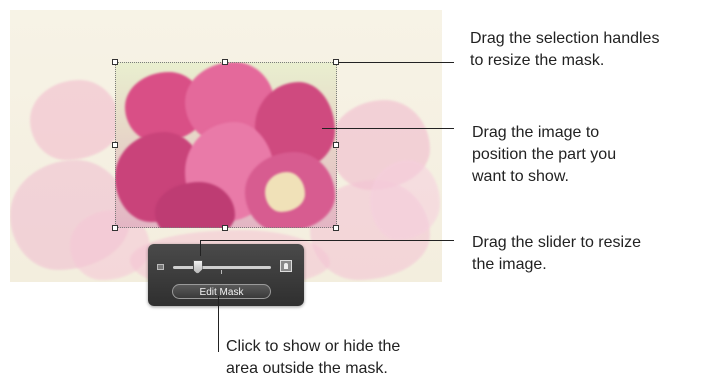 The image size is (706, 381). Describe the element at coordinates (200, 248) in the screenshot. I see `callout-line-slider-drop` at that location.